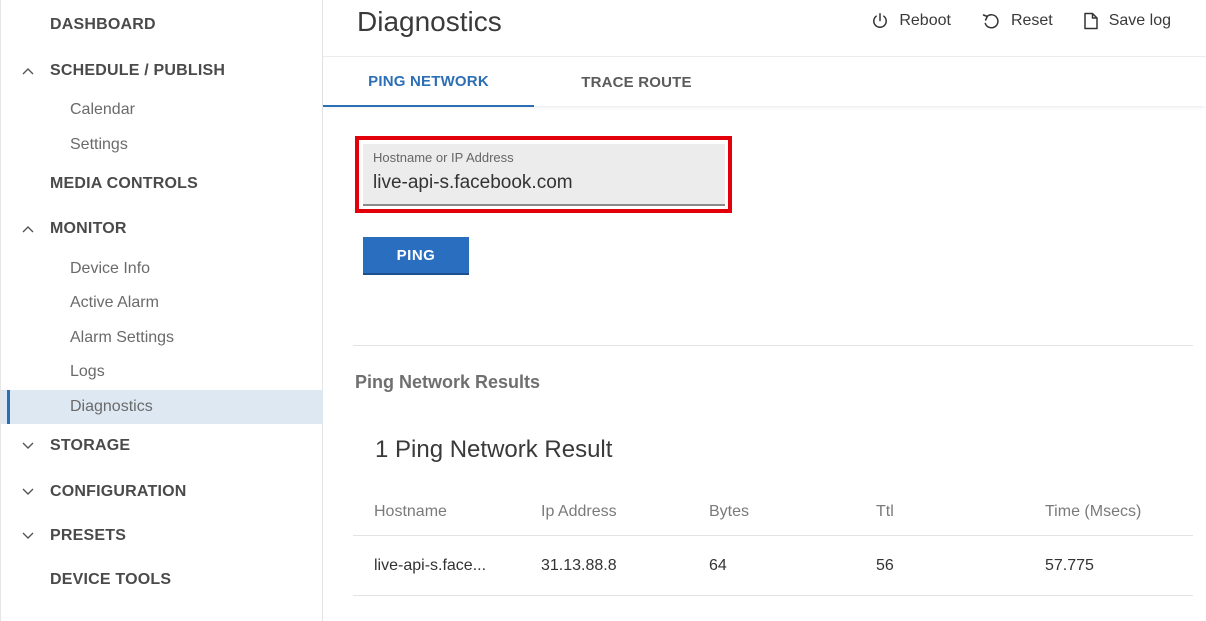 The width and height of the screenshot is (1206, 621). Describe the element at coordinates (124, 183) in the screenshot. I see `sidebar-item-label: MEDIA CONTROLS` at that location.